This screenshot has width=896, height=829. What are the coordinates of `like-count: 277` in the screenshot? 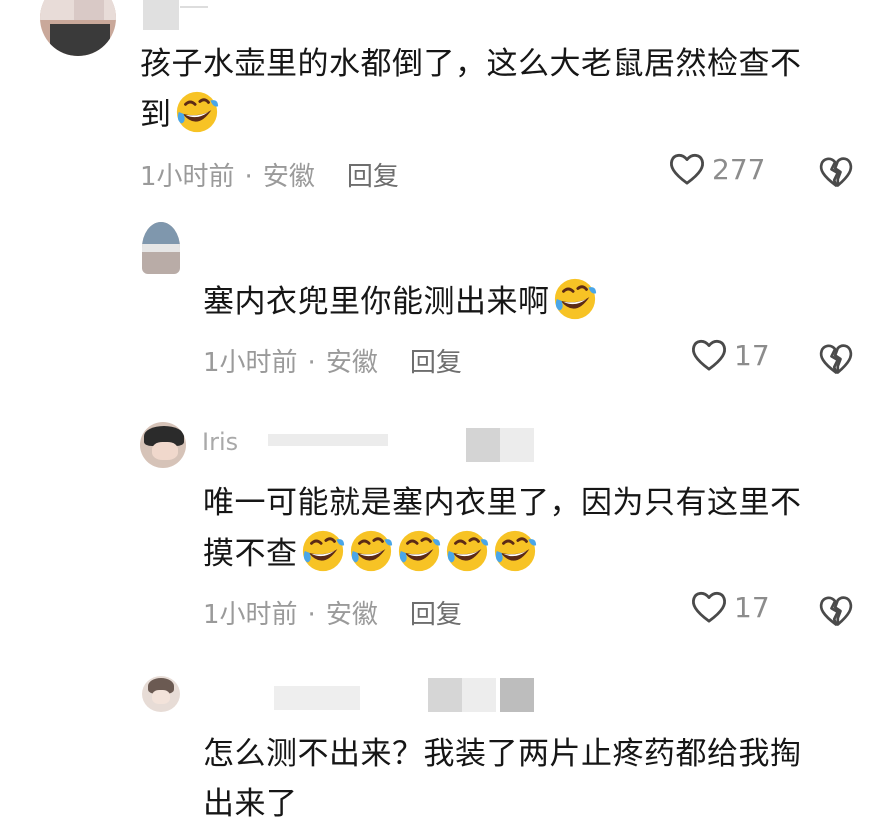 It's located at (739, 169).